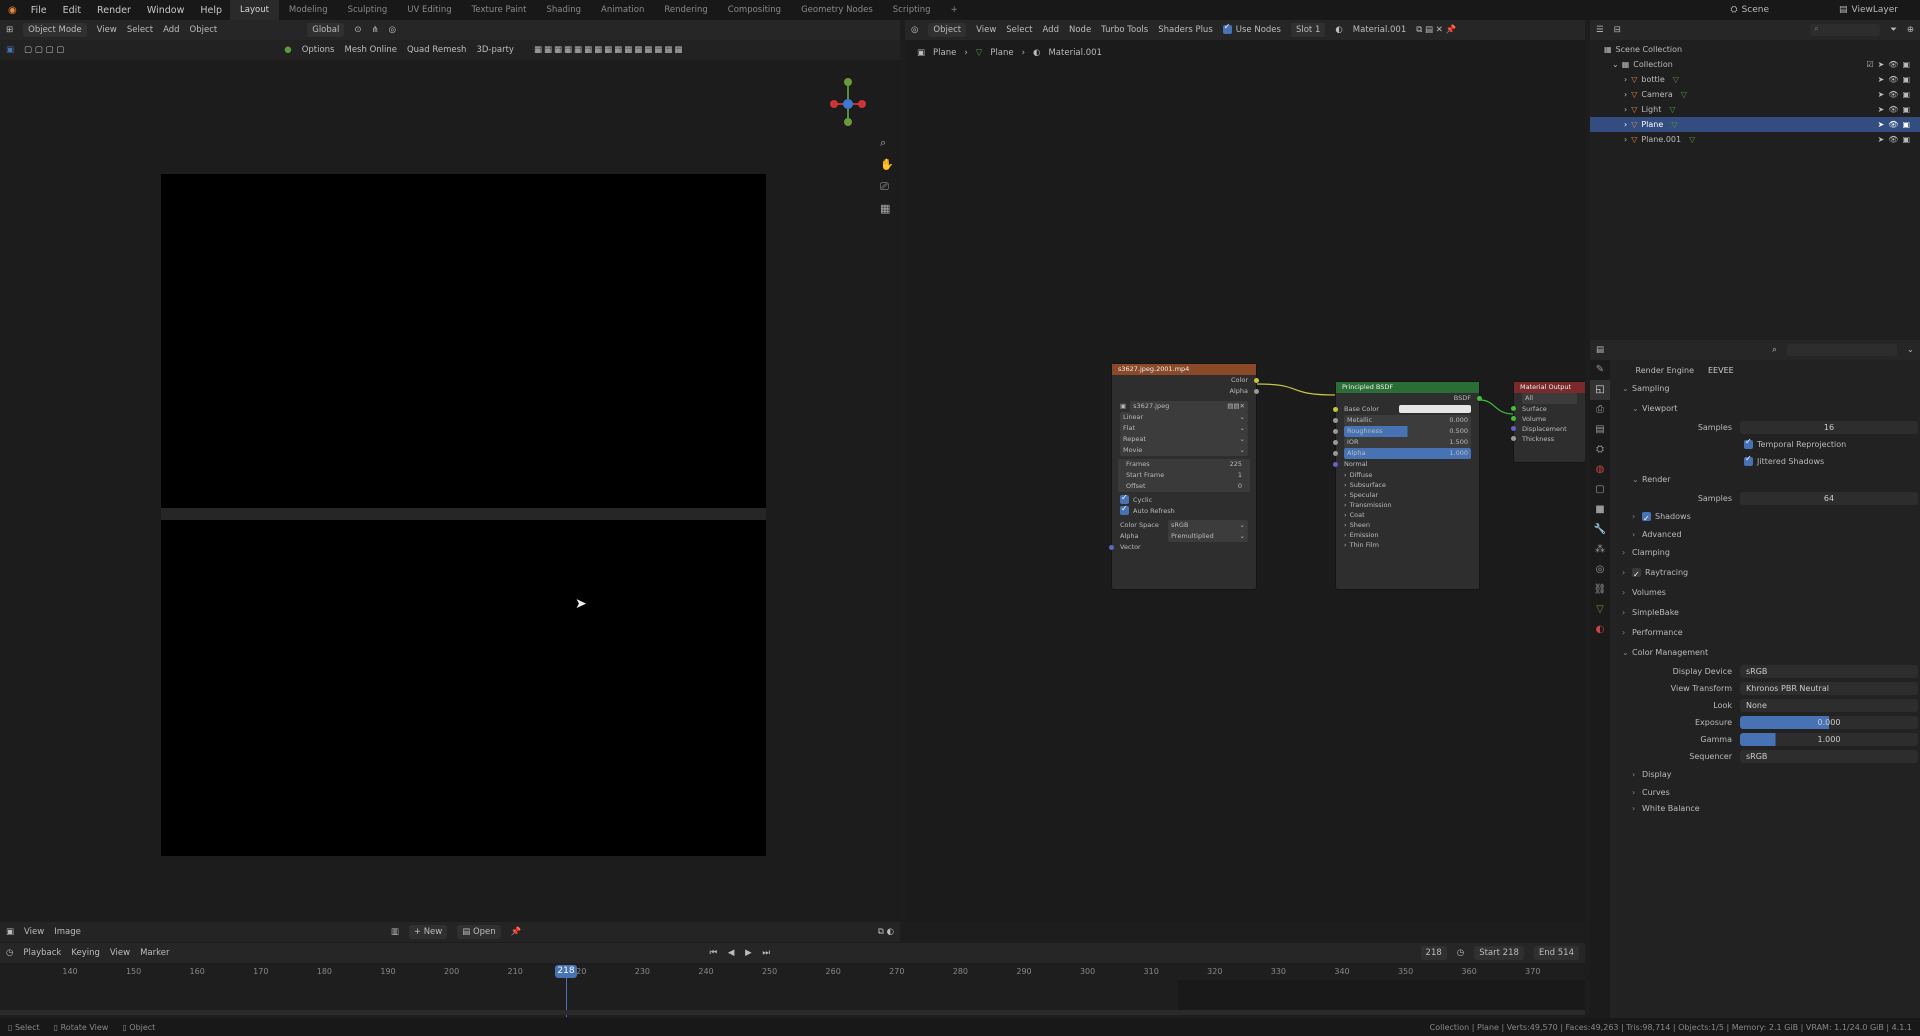  What do you see at coordinates (1646, 519) in the screenshot?
I see `shadows-checkbox` at bounding box center [1646, 519].